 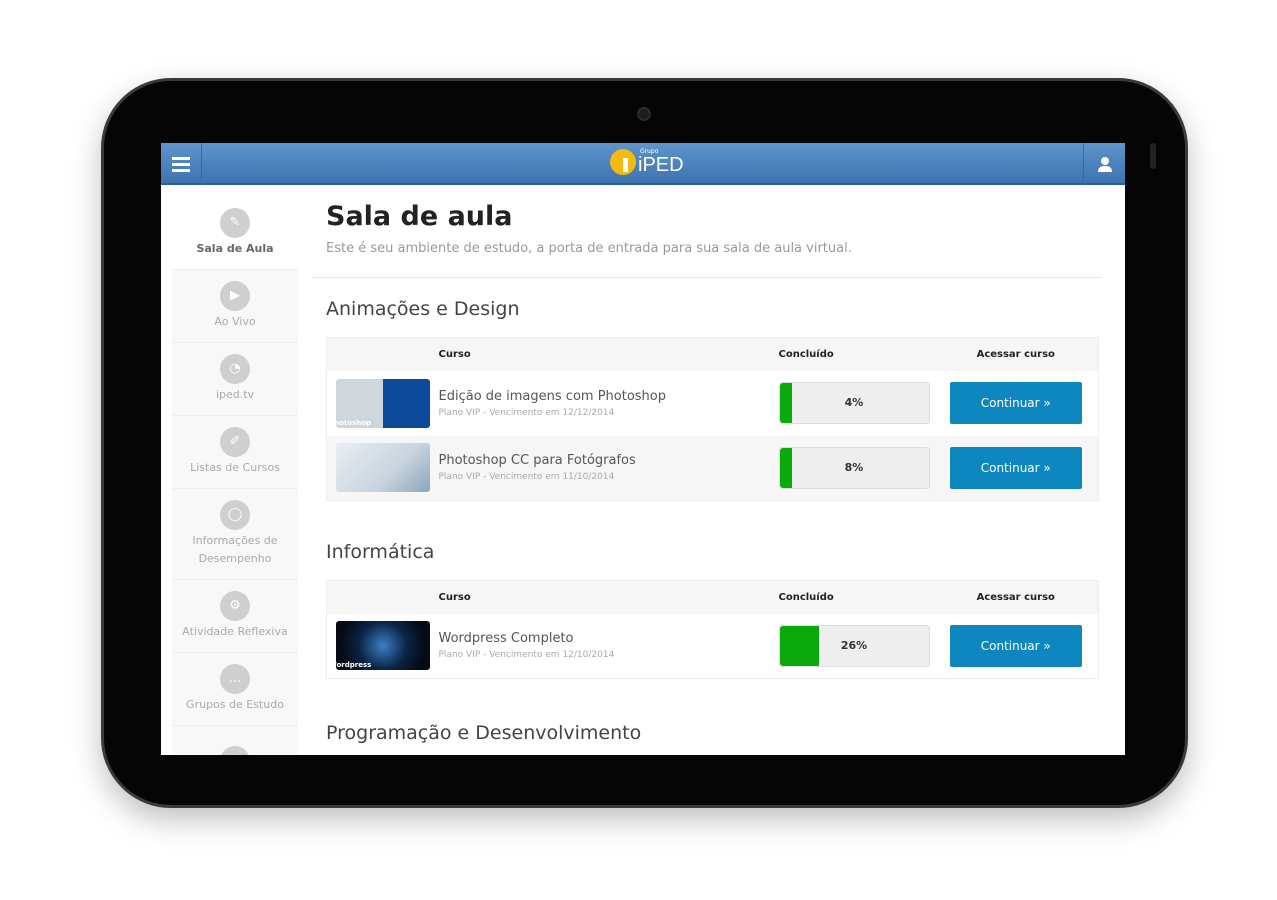 I want to click on tools-icon: ✎, so click(x=235, y=750).